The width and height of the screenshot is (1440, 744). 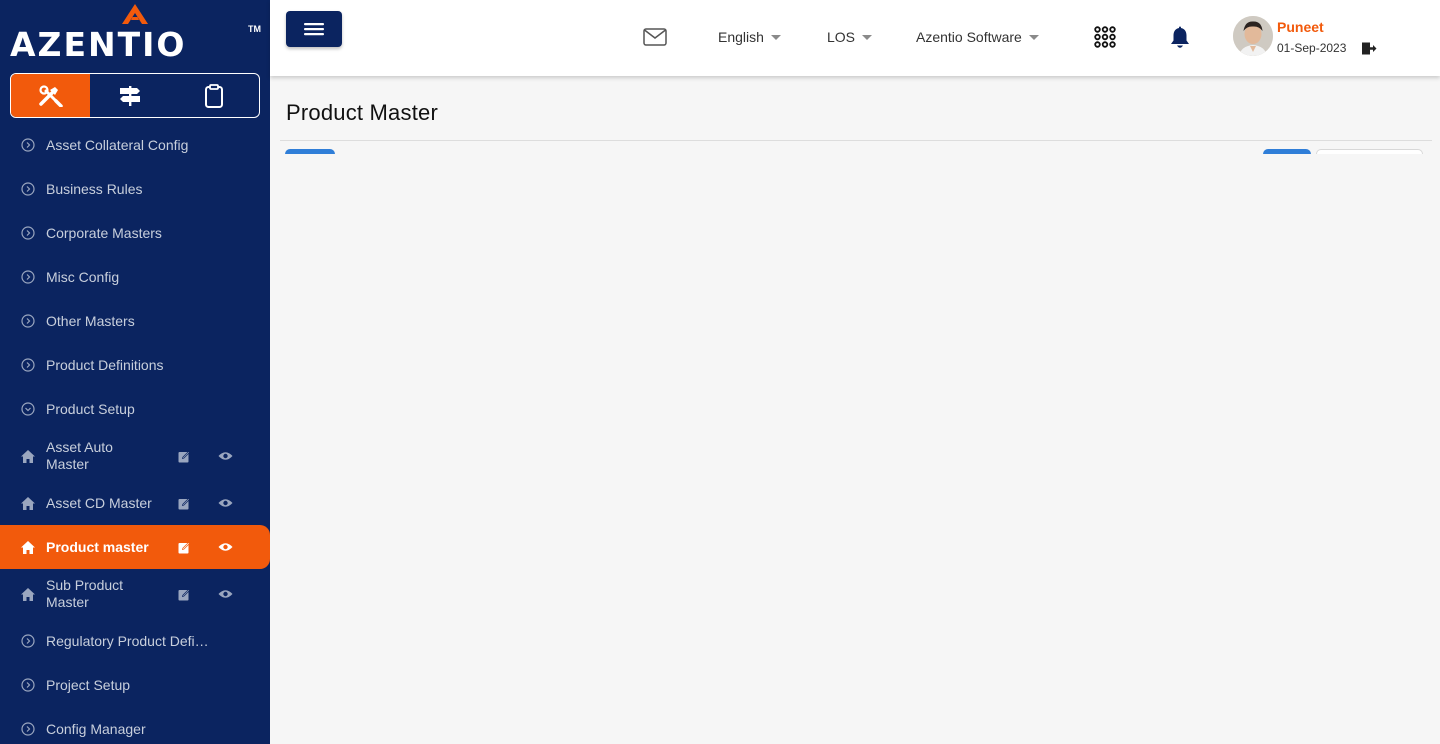 I want to click on sidebar-item-label: Config Manager, so click(x=96, y=728).